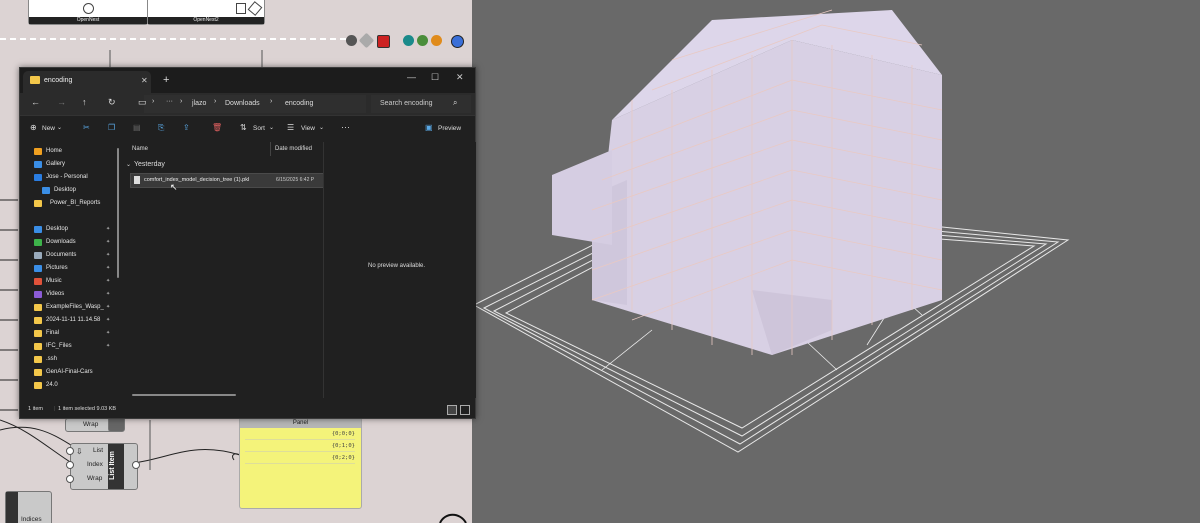 This screenshot has height=523, width=1200. I want to click on view-button: View, so click(308, 128).